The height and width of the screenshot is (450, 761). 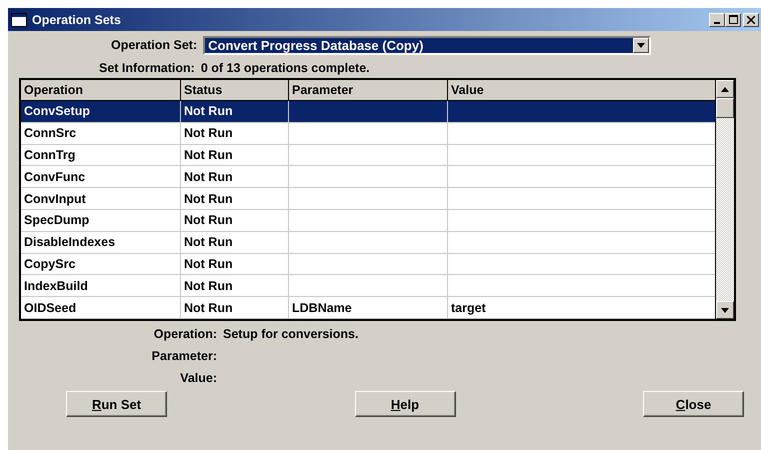 What do you see at coordinates (468, 307) in the screenshot?
I see `table-cell: target` at bounding box center [468, 307].